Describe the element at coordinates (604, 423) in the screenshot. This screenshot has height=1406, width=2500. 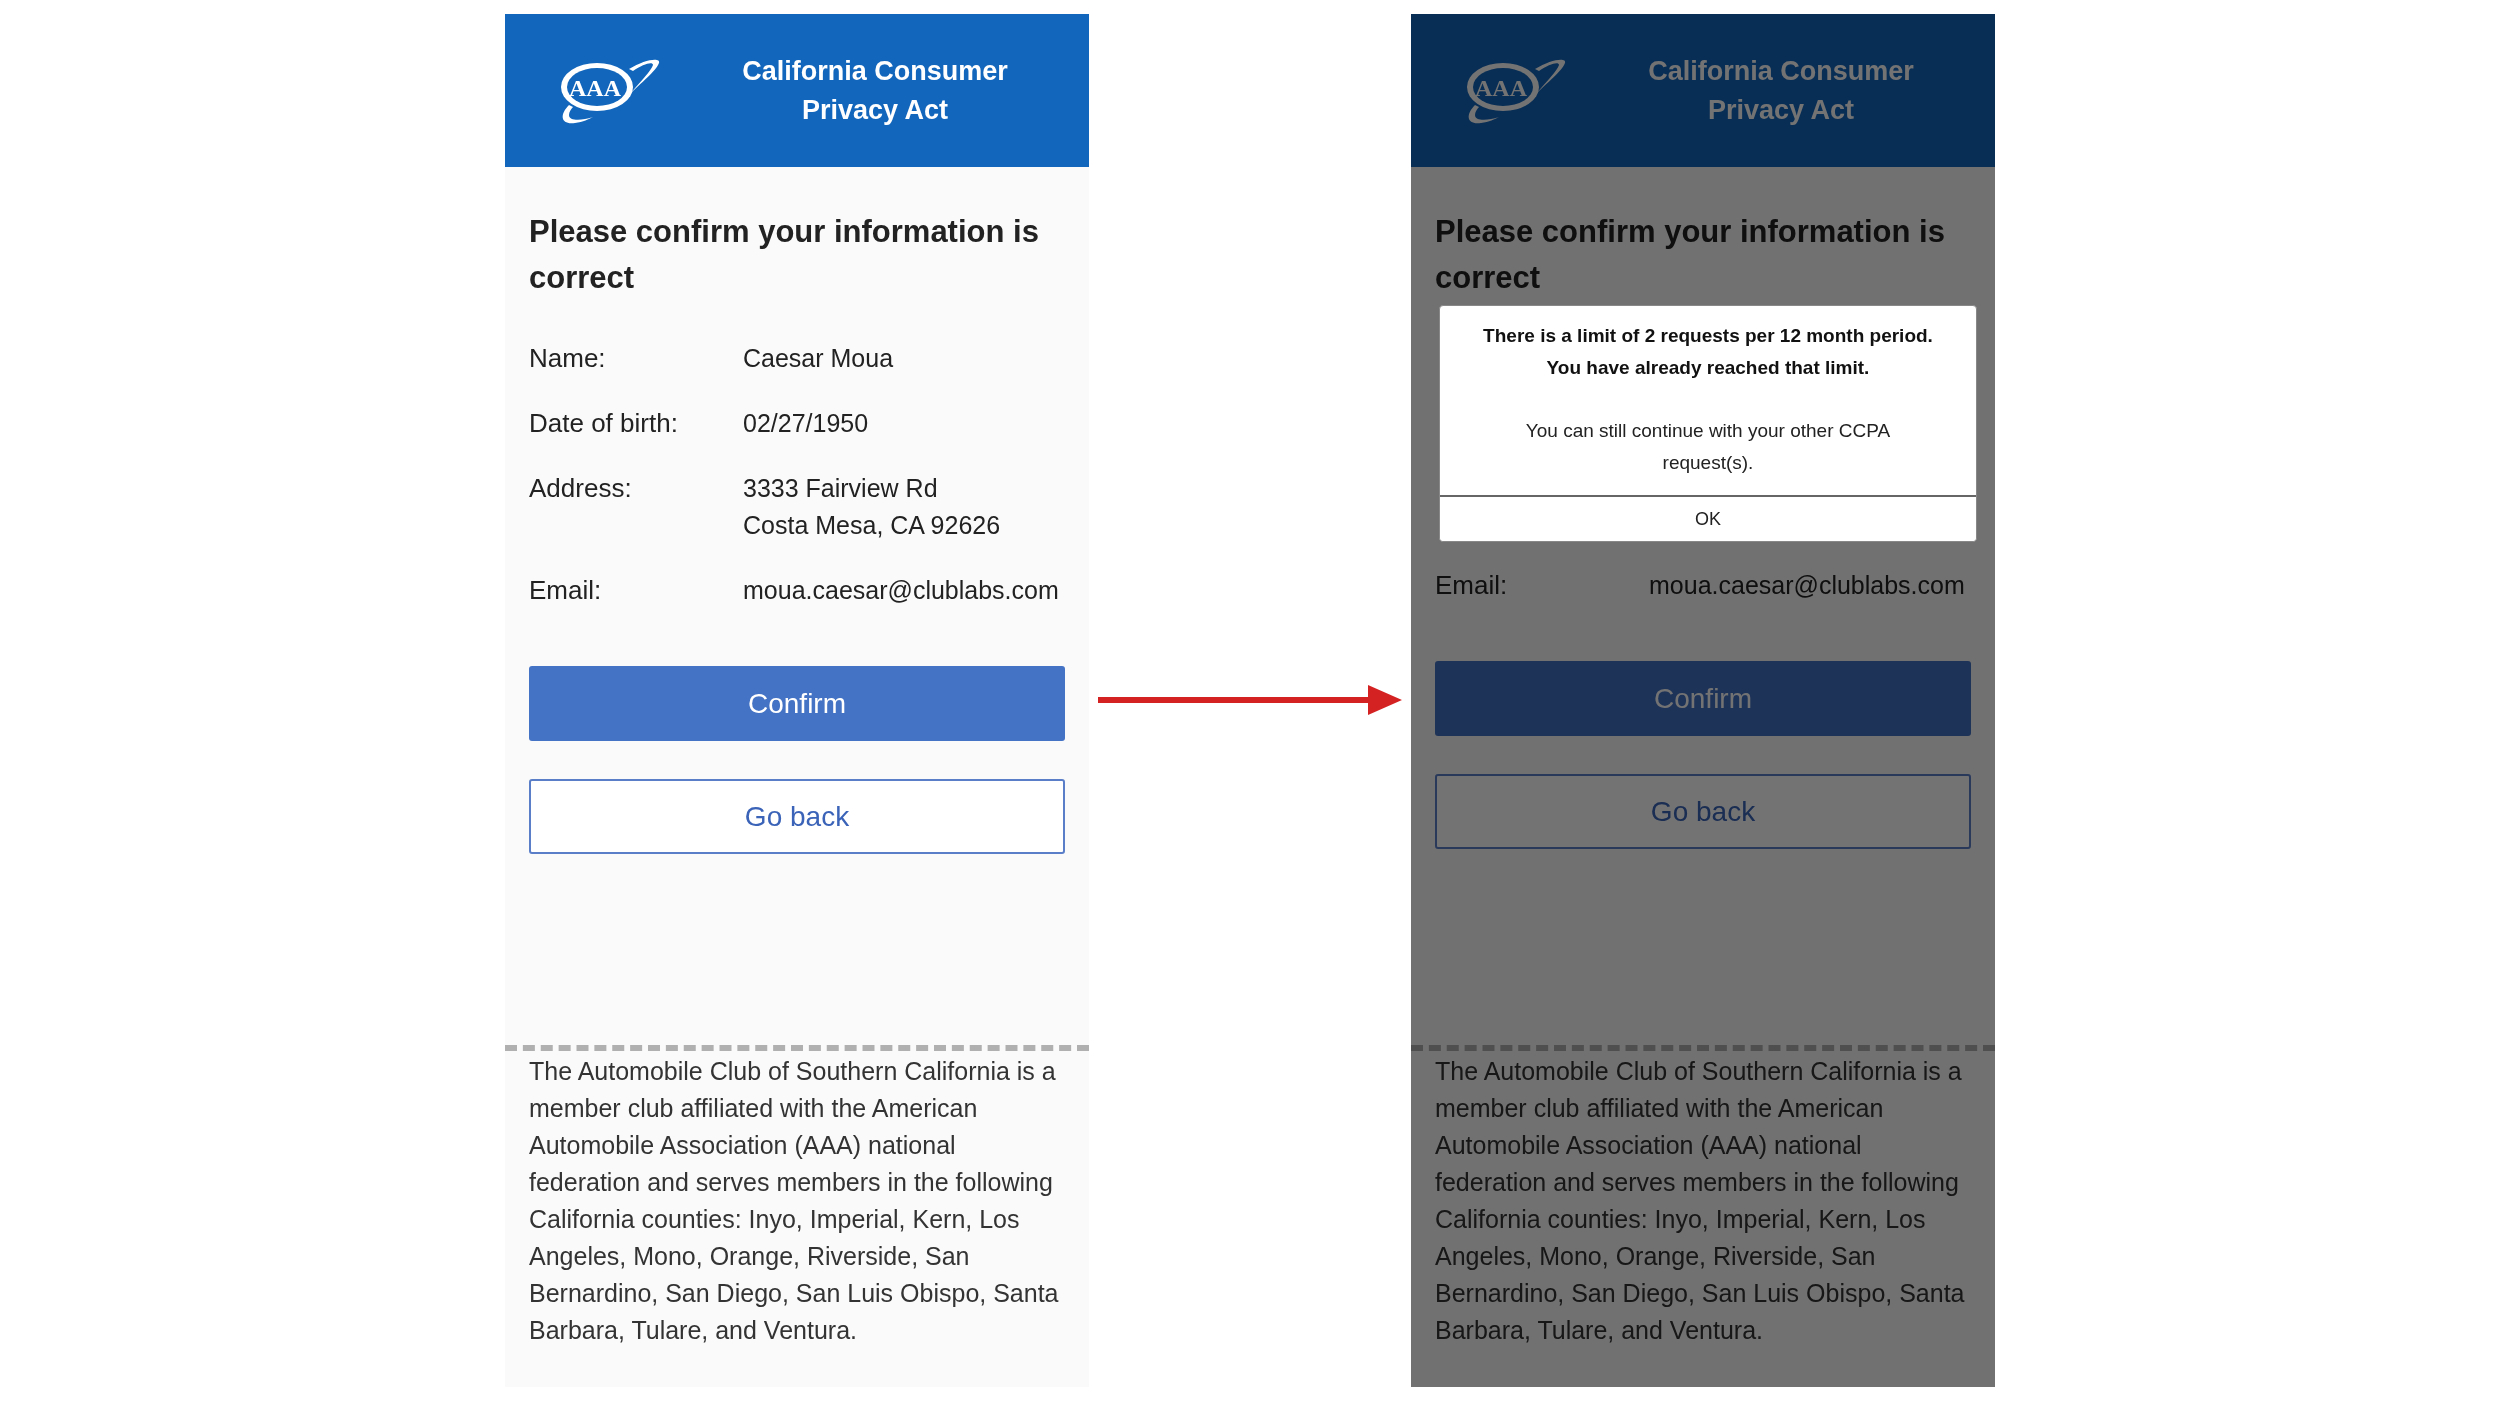
I see `field-label: Date of birth:` at that location.